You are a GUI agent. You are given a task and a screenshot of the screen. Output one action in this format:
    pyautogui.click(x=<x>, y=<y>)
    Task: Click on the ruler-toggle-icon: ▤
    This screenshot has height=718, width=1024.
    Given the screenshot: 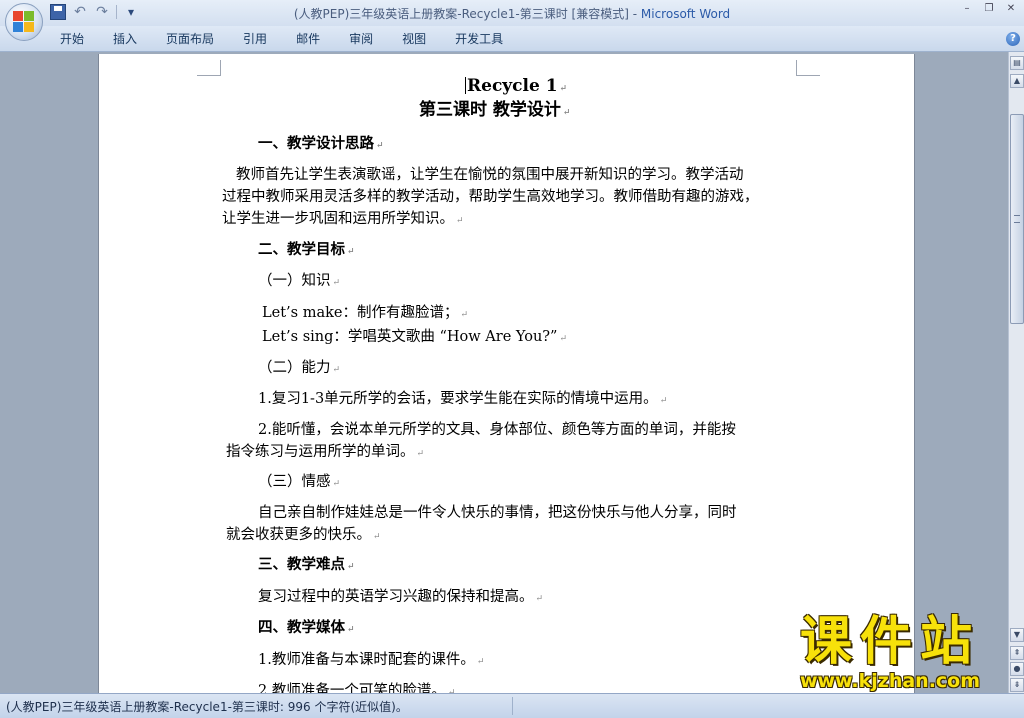 What is the action you would take?
    pyautogui.click(x=1017, y=63)
    